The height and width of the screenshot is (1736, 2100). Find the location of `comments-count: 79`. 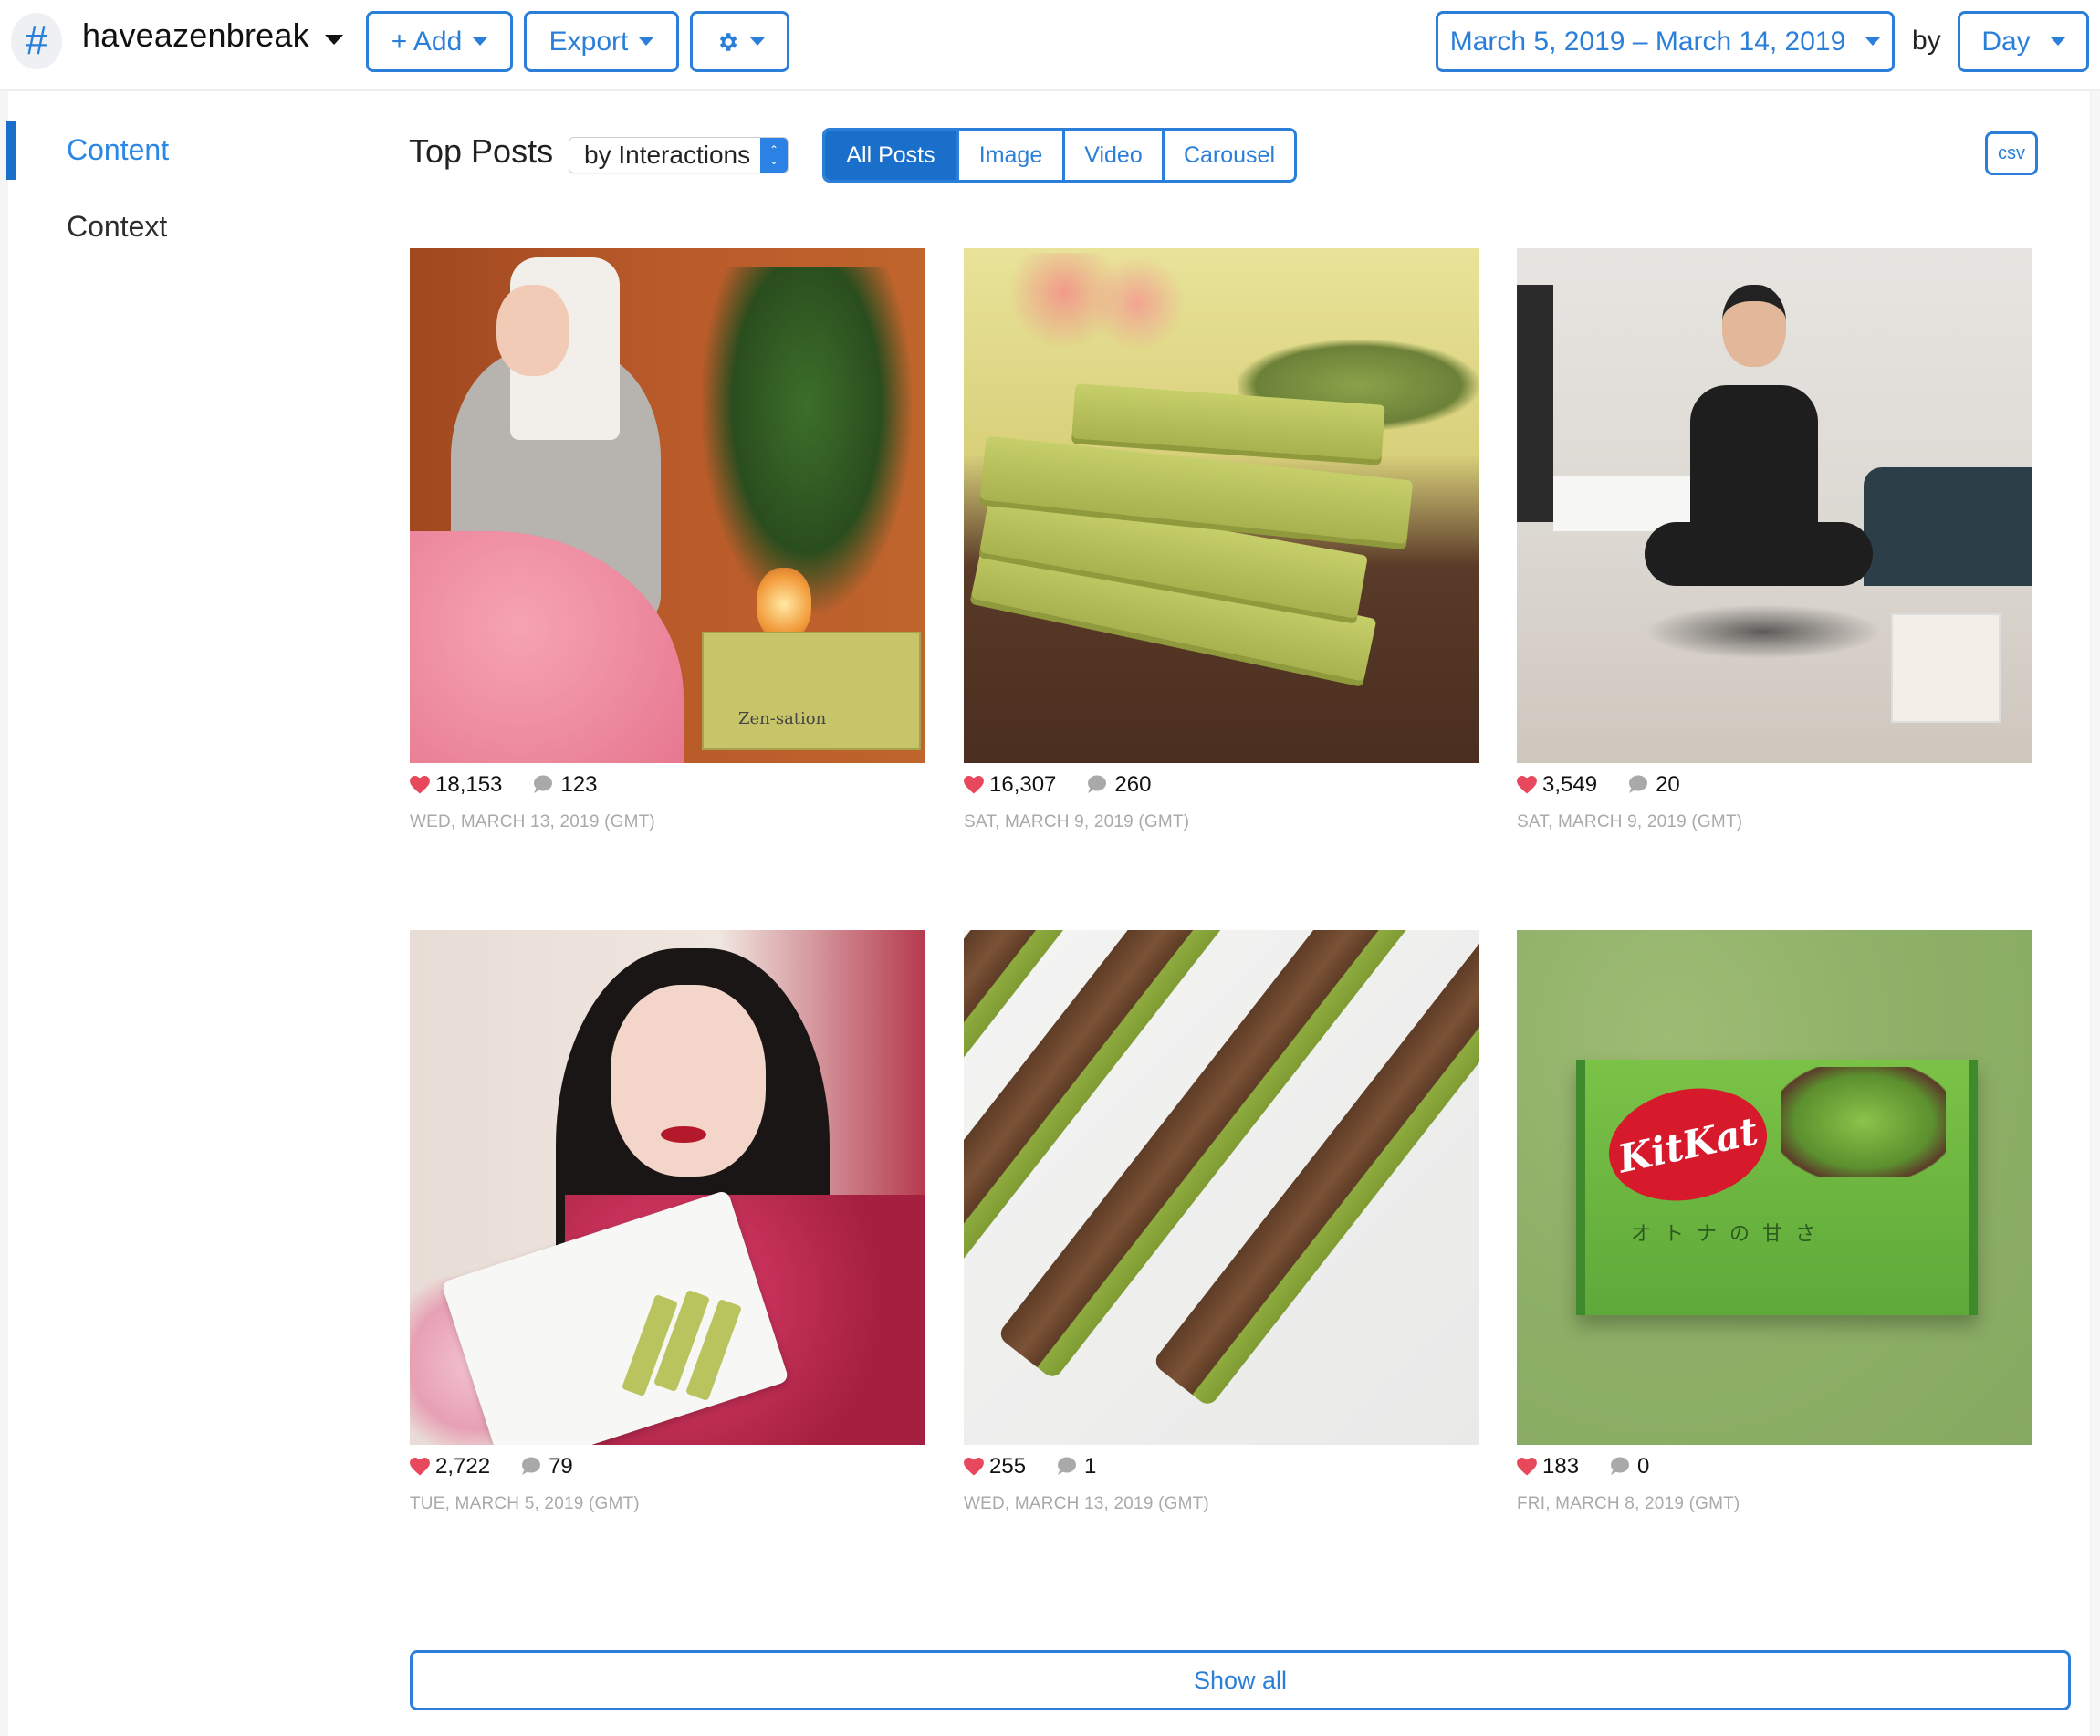

comments-count: 79 is located at coordinates (561, 1466).